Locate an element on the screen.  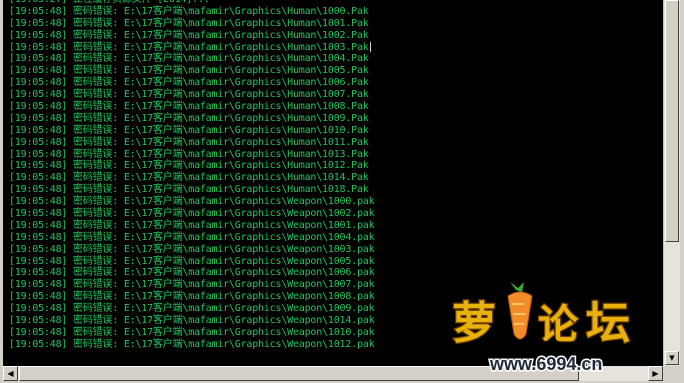
svg-text: 萝 is located at coordinates (474, 323).